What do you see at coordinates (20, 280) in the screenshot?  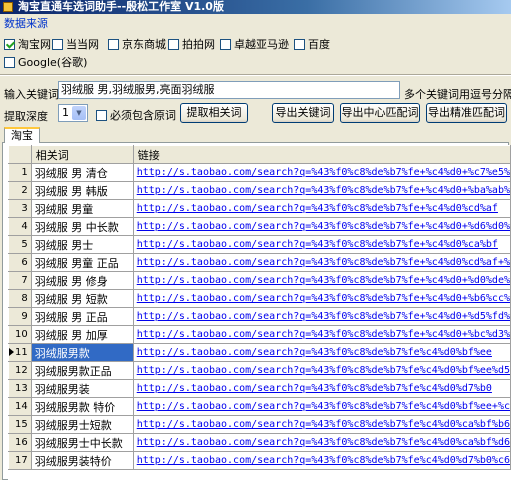 I see `row-number: 7` at bounding box center [20, 280].